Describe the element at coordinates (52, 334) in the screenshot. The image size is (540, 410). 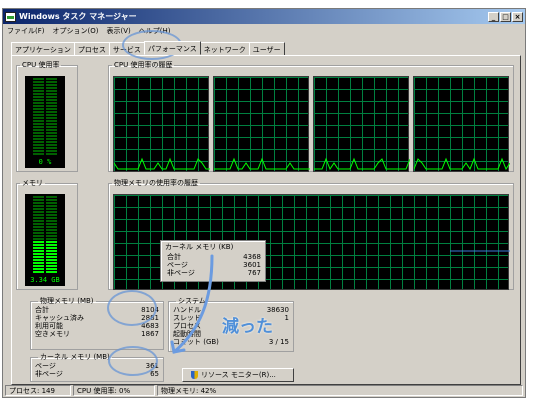
I see `stat-label: 空きメモリ` at that location.